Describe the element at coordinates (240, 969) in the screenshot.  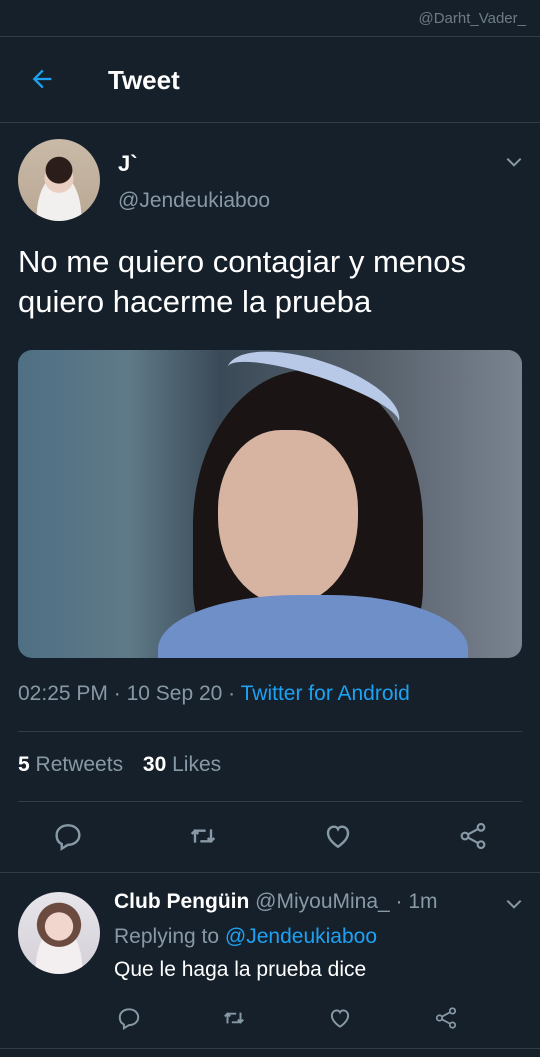
I see `reply-text: Que le haga la prueba dice` at that location.